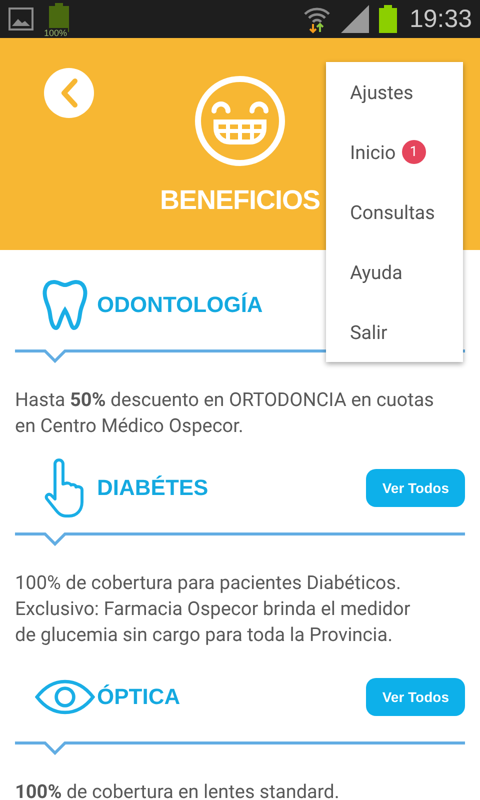  I want to click on grinning-face-icon, so click(240, 121).